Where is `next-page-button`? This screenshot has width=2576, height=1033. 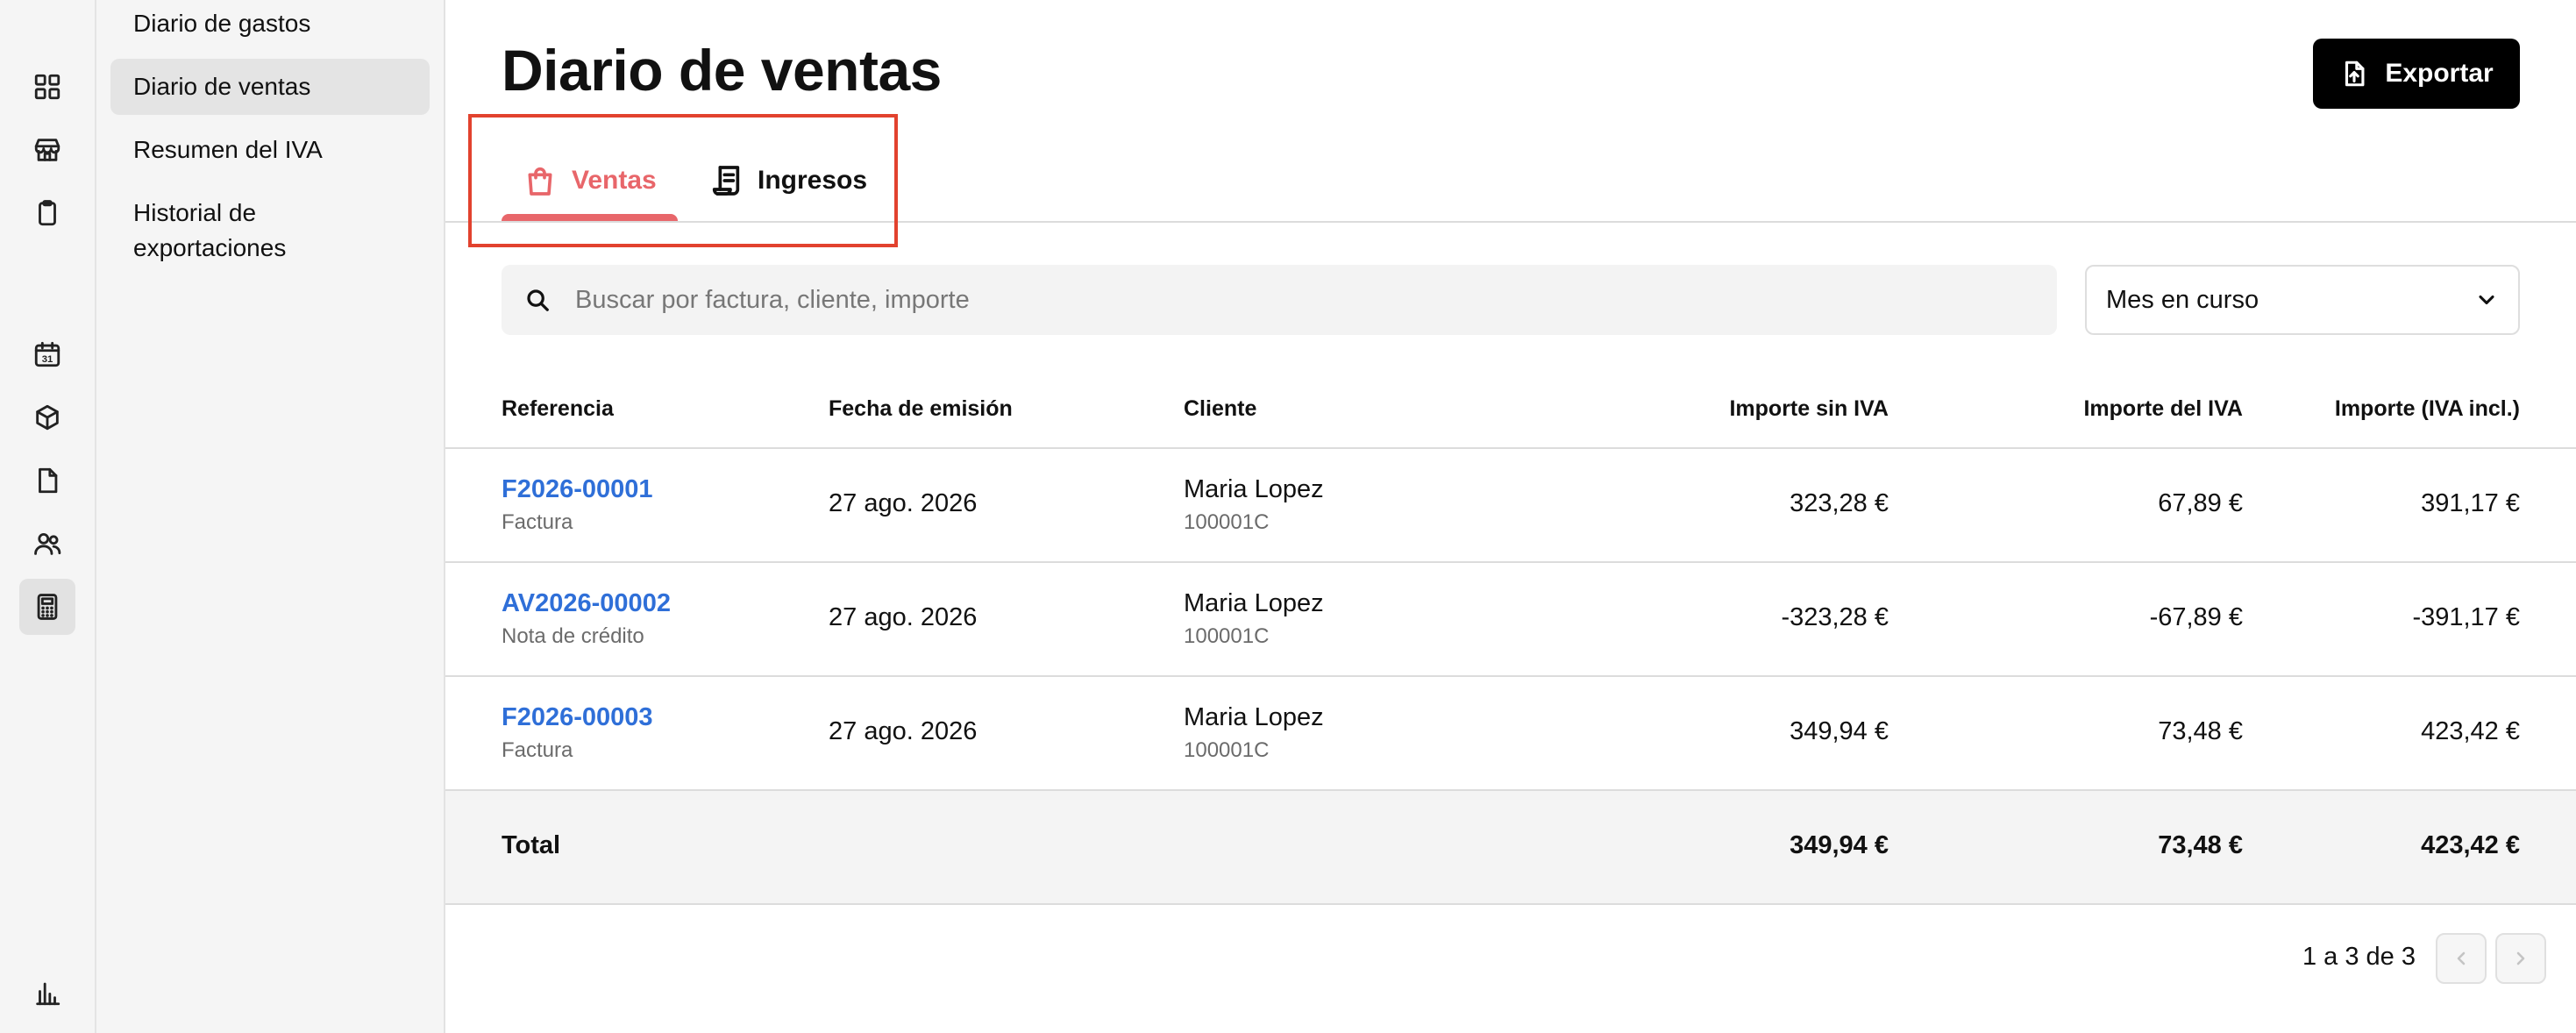 next-page-button is located at coordinates (2520, 958).